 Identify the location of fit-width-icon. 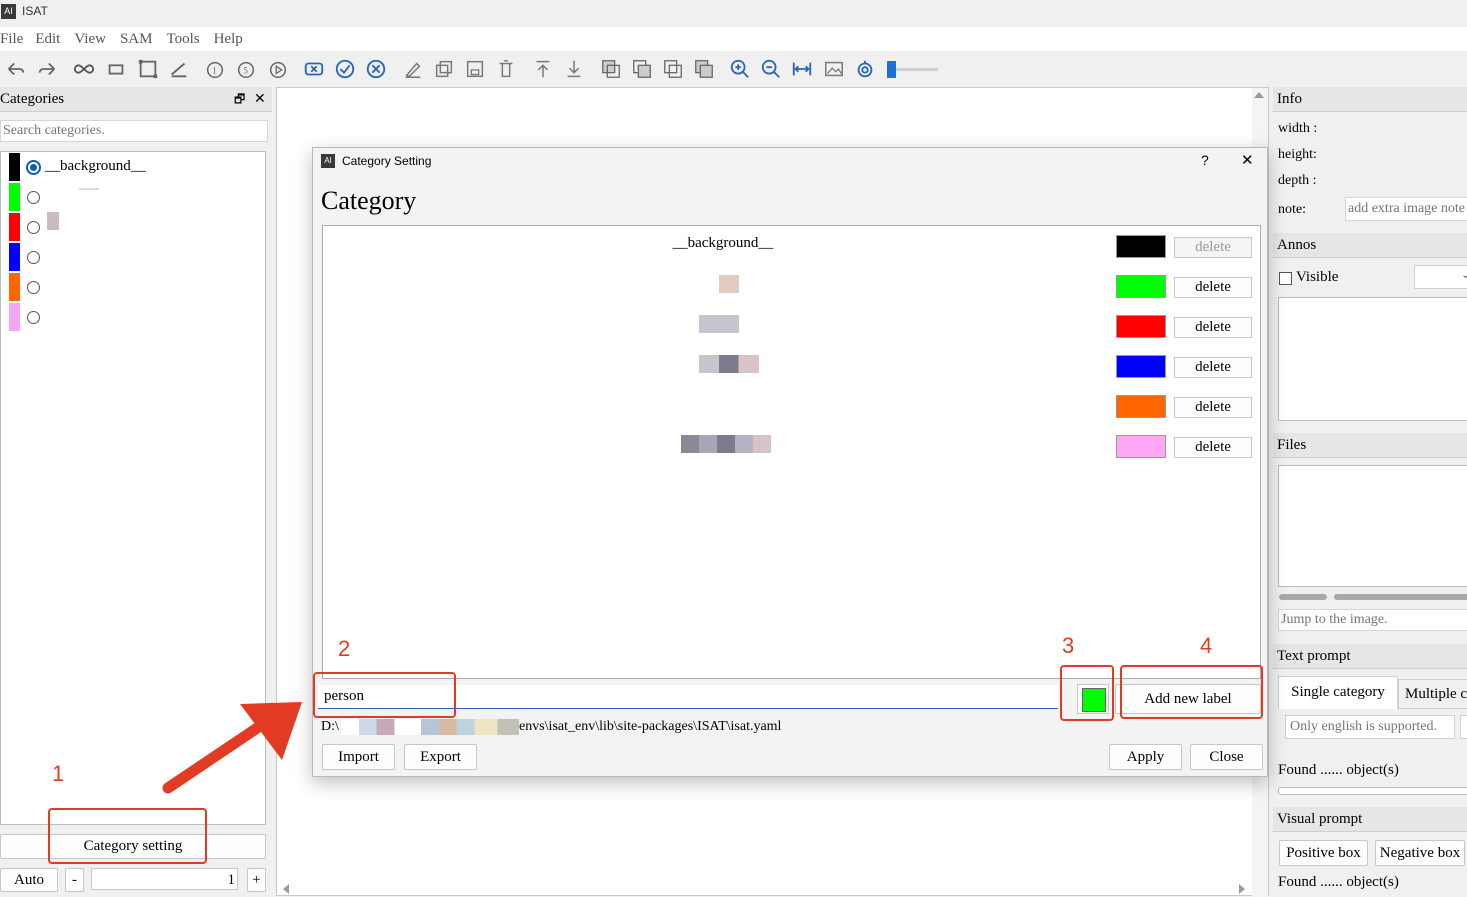
(802, 69).